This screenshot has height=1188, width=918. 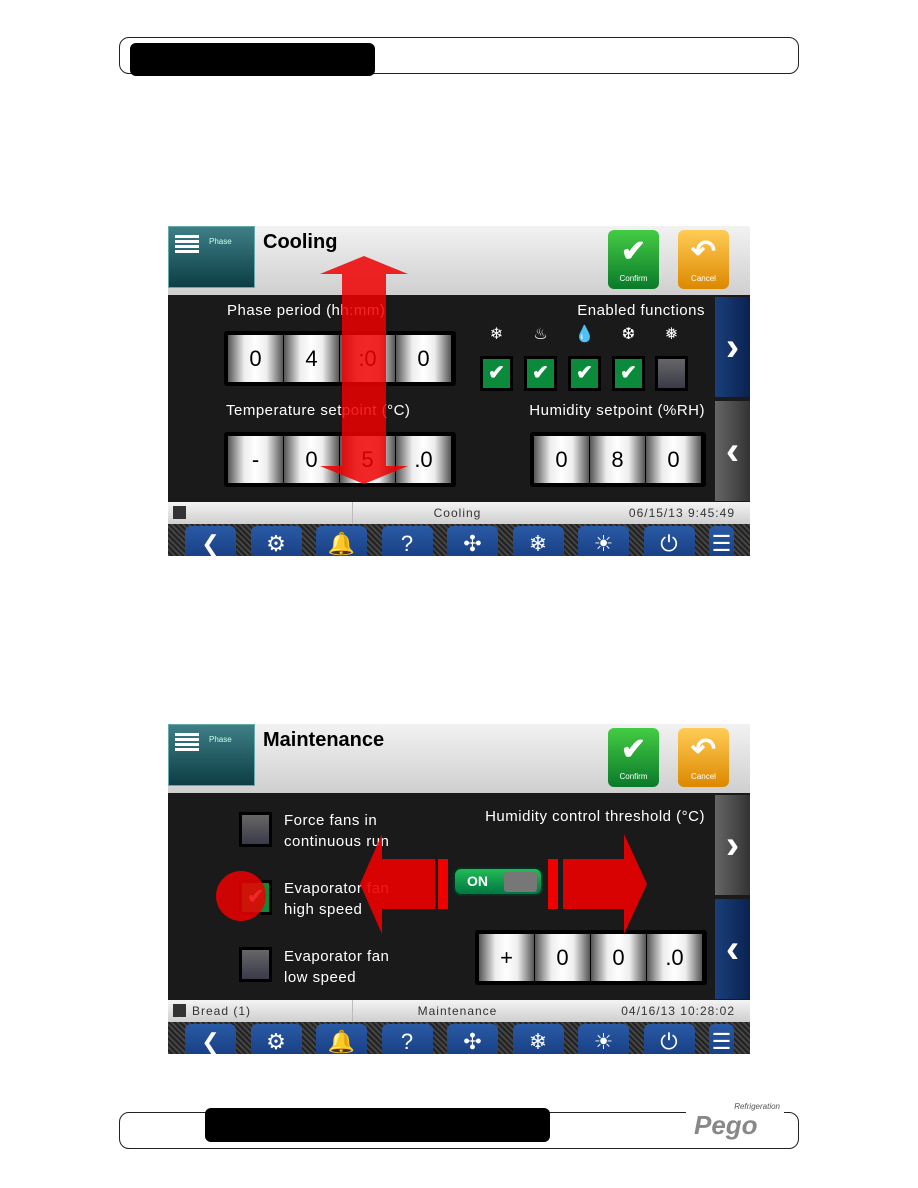 What do you see at coordinates (222, 1011) in the screenshot?
I see `status-recipe: Bread (1)` at bounding box center [222, 1011].